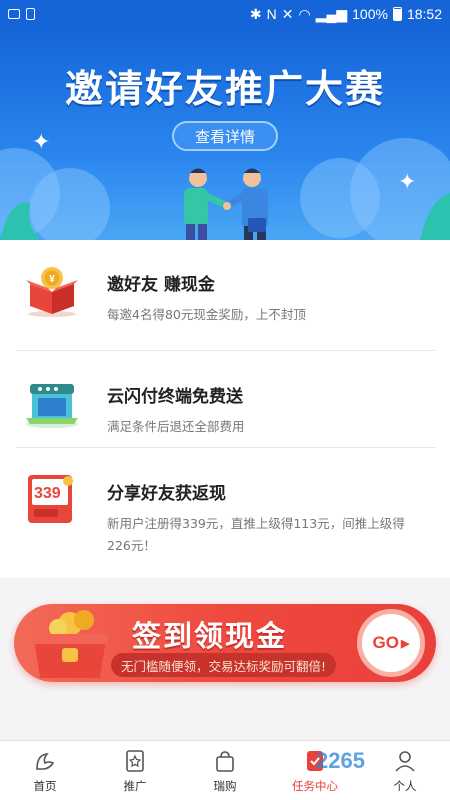 The height and width of the screenshot is (800, 450). What do you see at coordinates (340, 760) in the screenshot?
I see `site-watermark: 2265` at bounding box center [340, 760].